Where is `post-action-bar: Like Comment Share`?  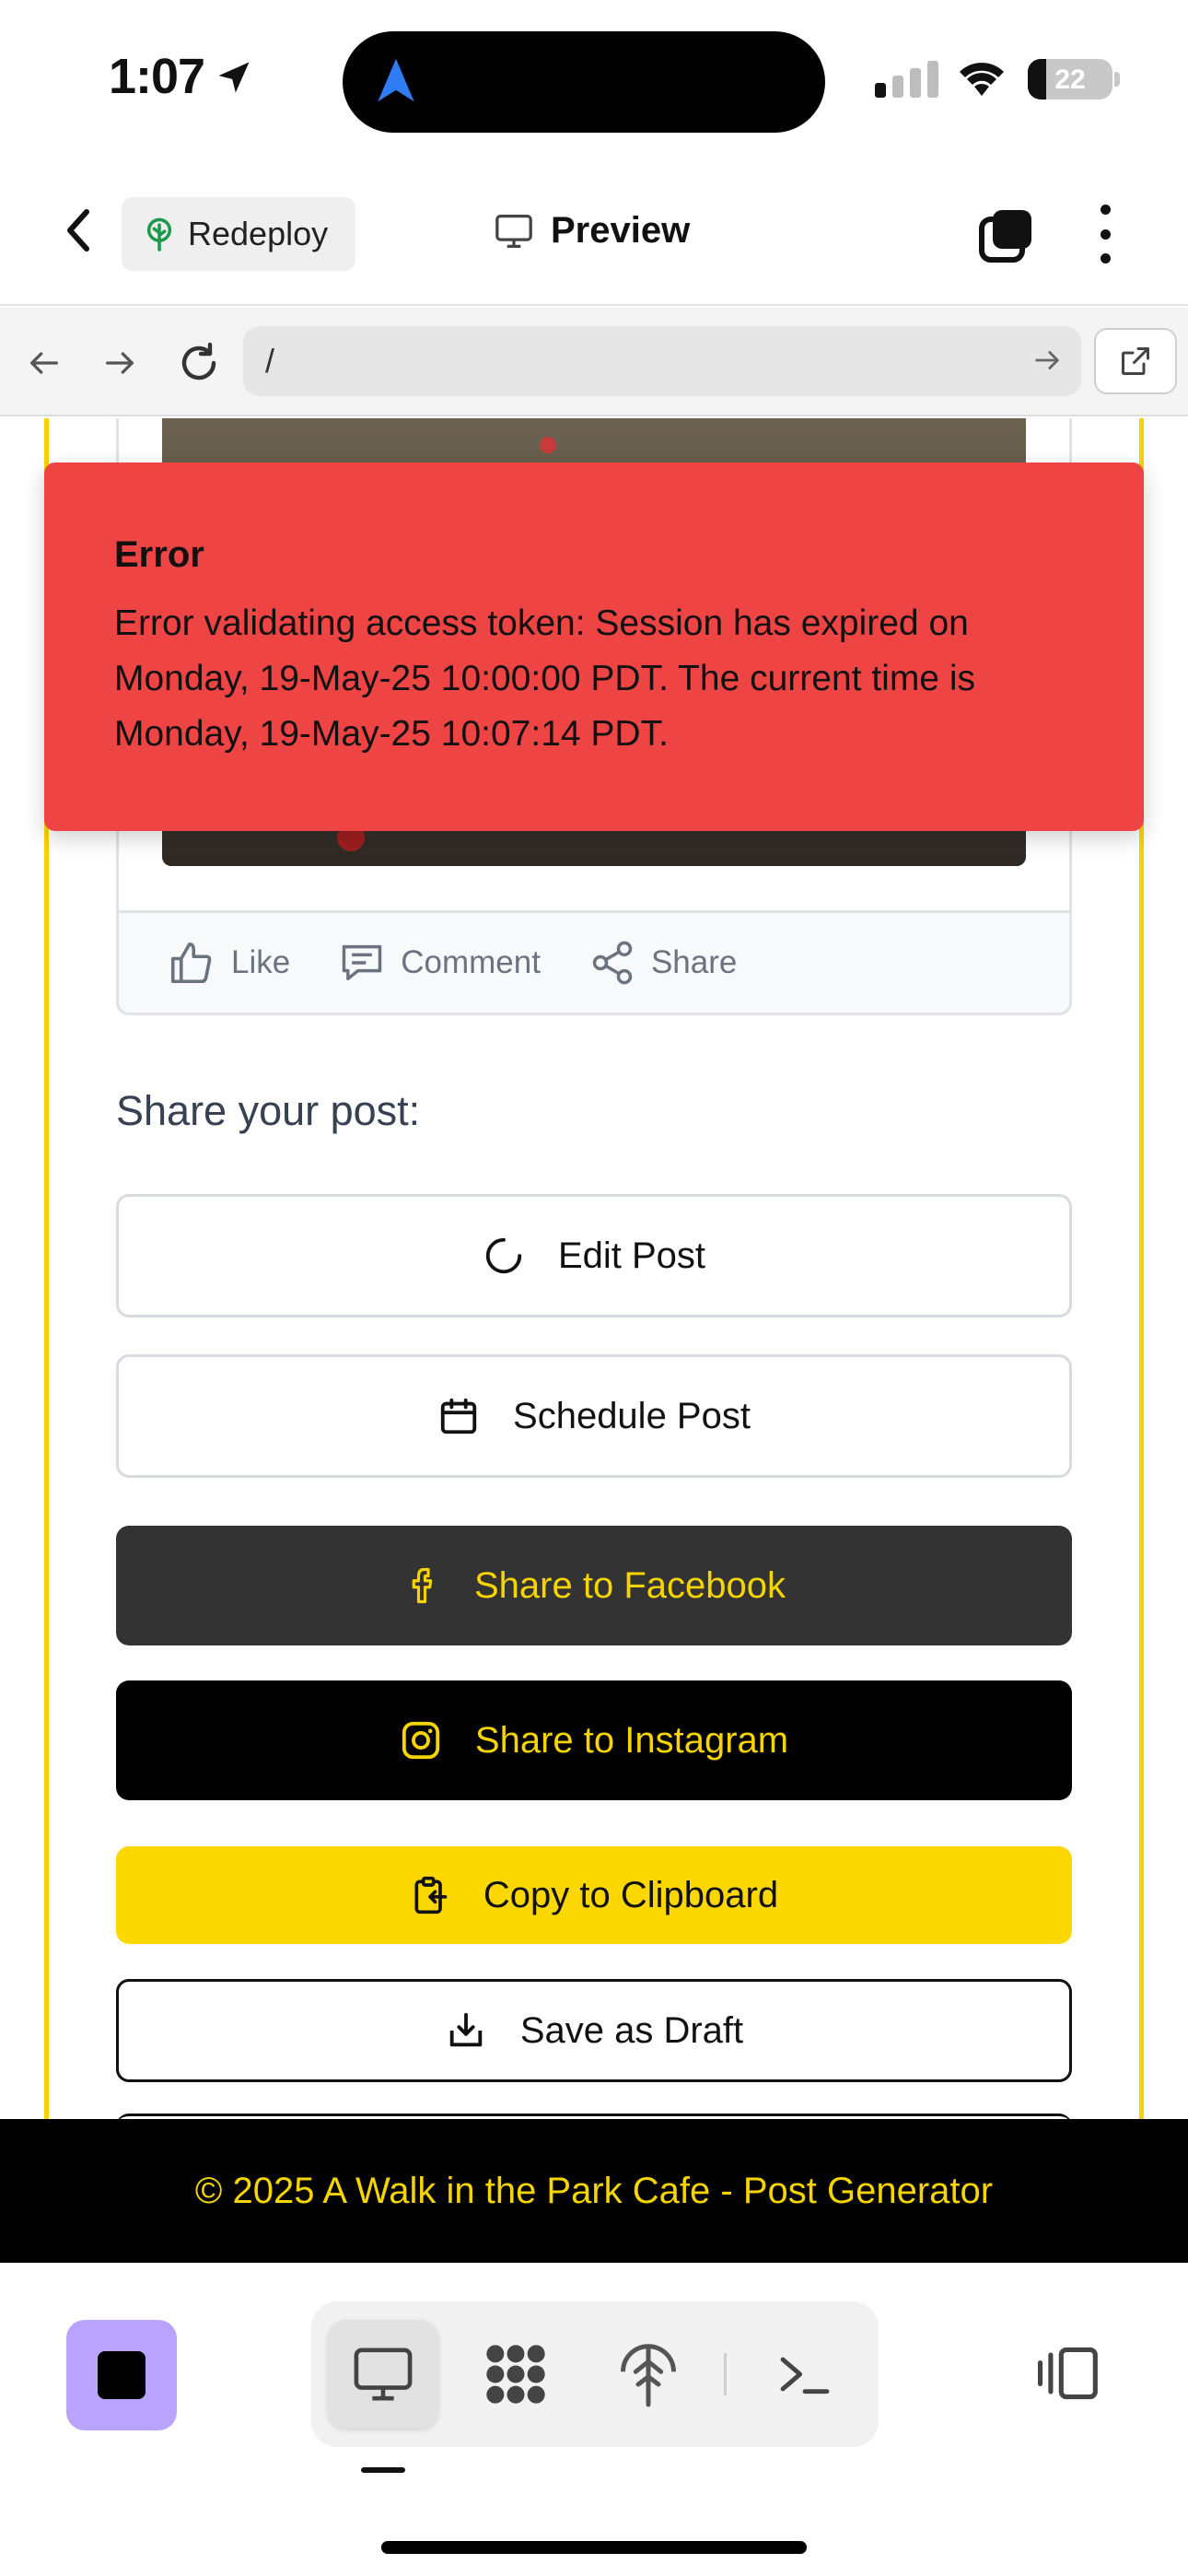
post-action-bar: Like Comment Share is located at coordinates (594, 962).